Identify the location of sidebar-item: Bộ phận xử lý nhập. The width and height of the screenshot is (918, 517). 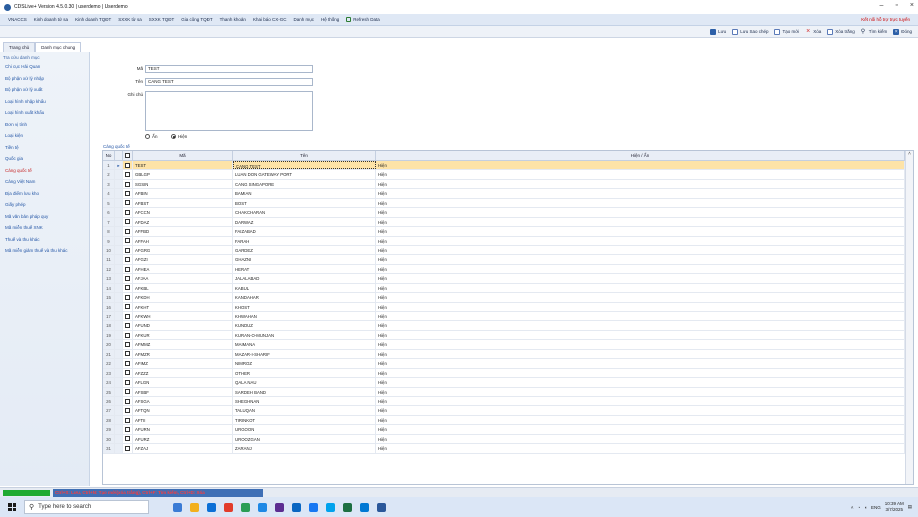
(44, 79).